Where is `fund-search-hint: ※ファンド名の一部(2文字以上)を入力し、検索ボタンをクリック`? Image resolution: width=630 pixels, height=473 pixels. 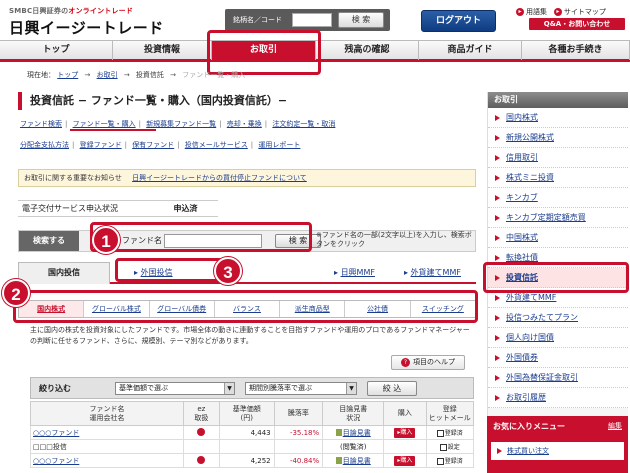 fund-search-hint: ※ファンド名の一部(2文字以上)を入力し、検索ボタンをクリック is located at coordinates (394, 239).